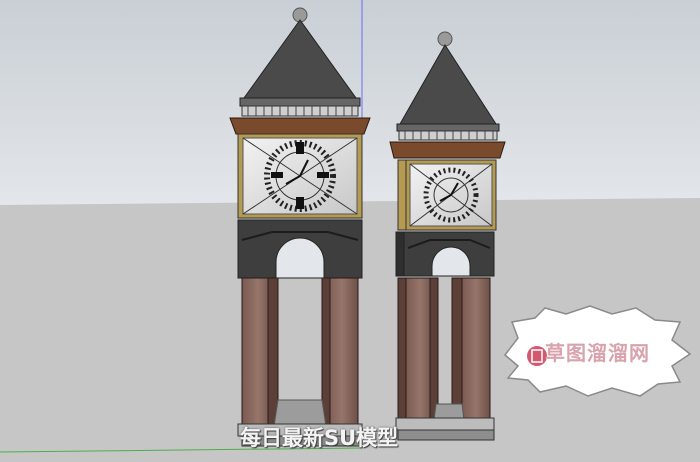  Describe the element at coordinates (445, 39) in the screenshot. I see `right-finial` at that location.